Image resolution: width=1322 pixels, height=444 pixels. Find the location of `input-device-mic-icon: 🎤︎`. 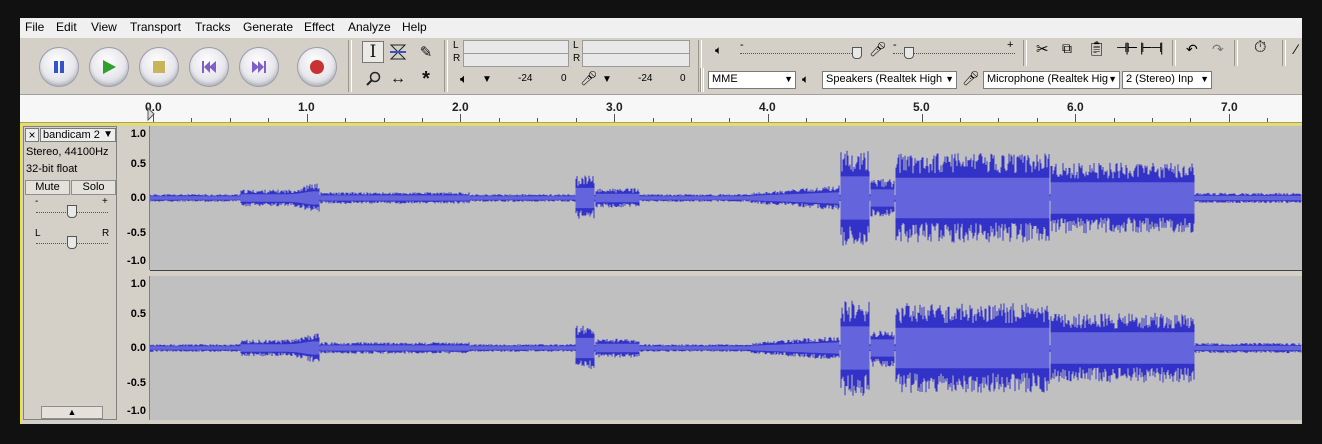

input-device-mic-icon: 🎤︎ is located at coordinates (971, 78).